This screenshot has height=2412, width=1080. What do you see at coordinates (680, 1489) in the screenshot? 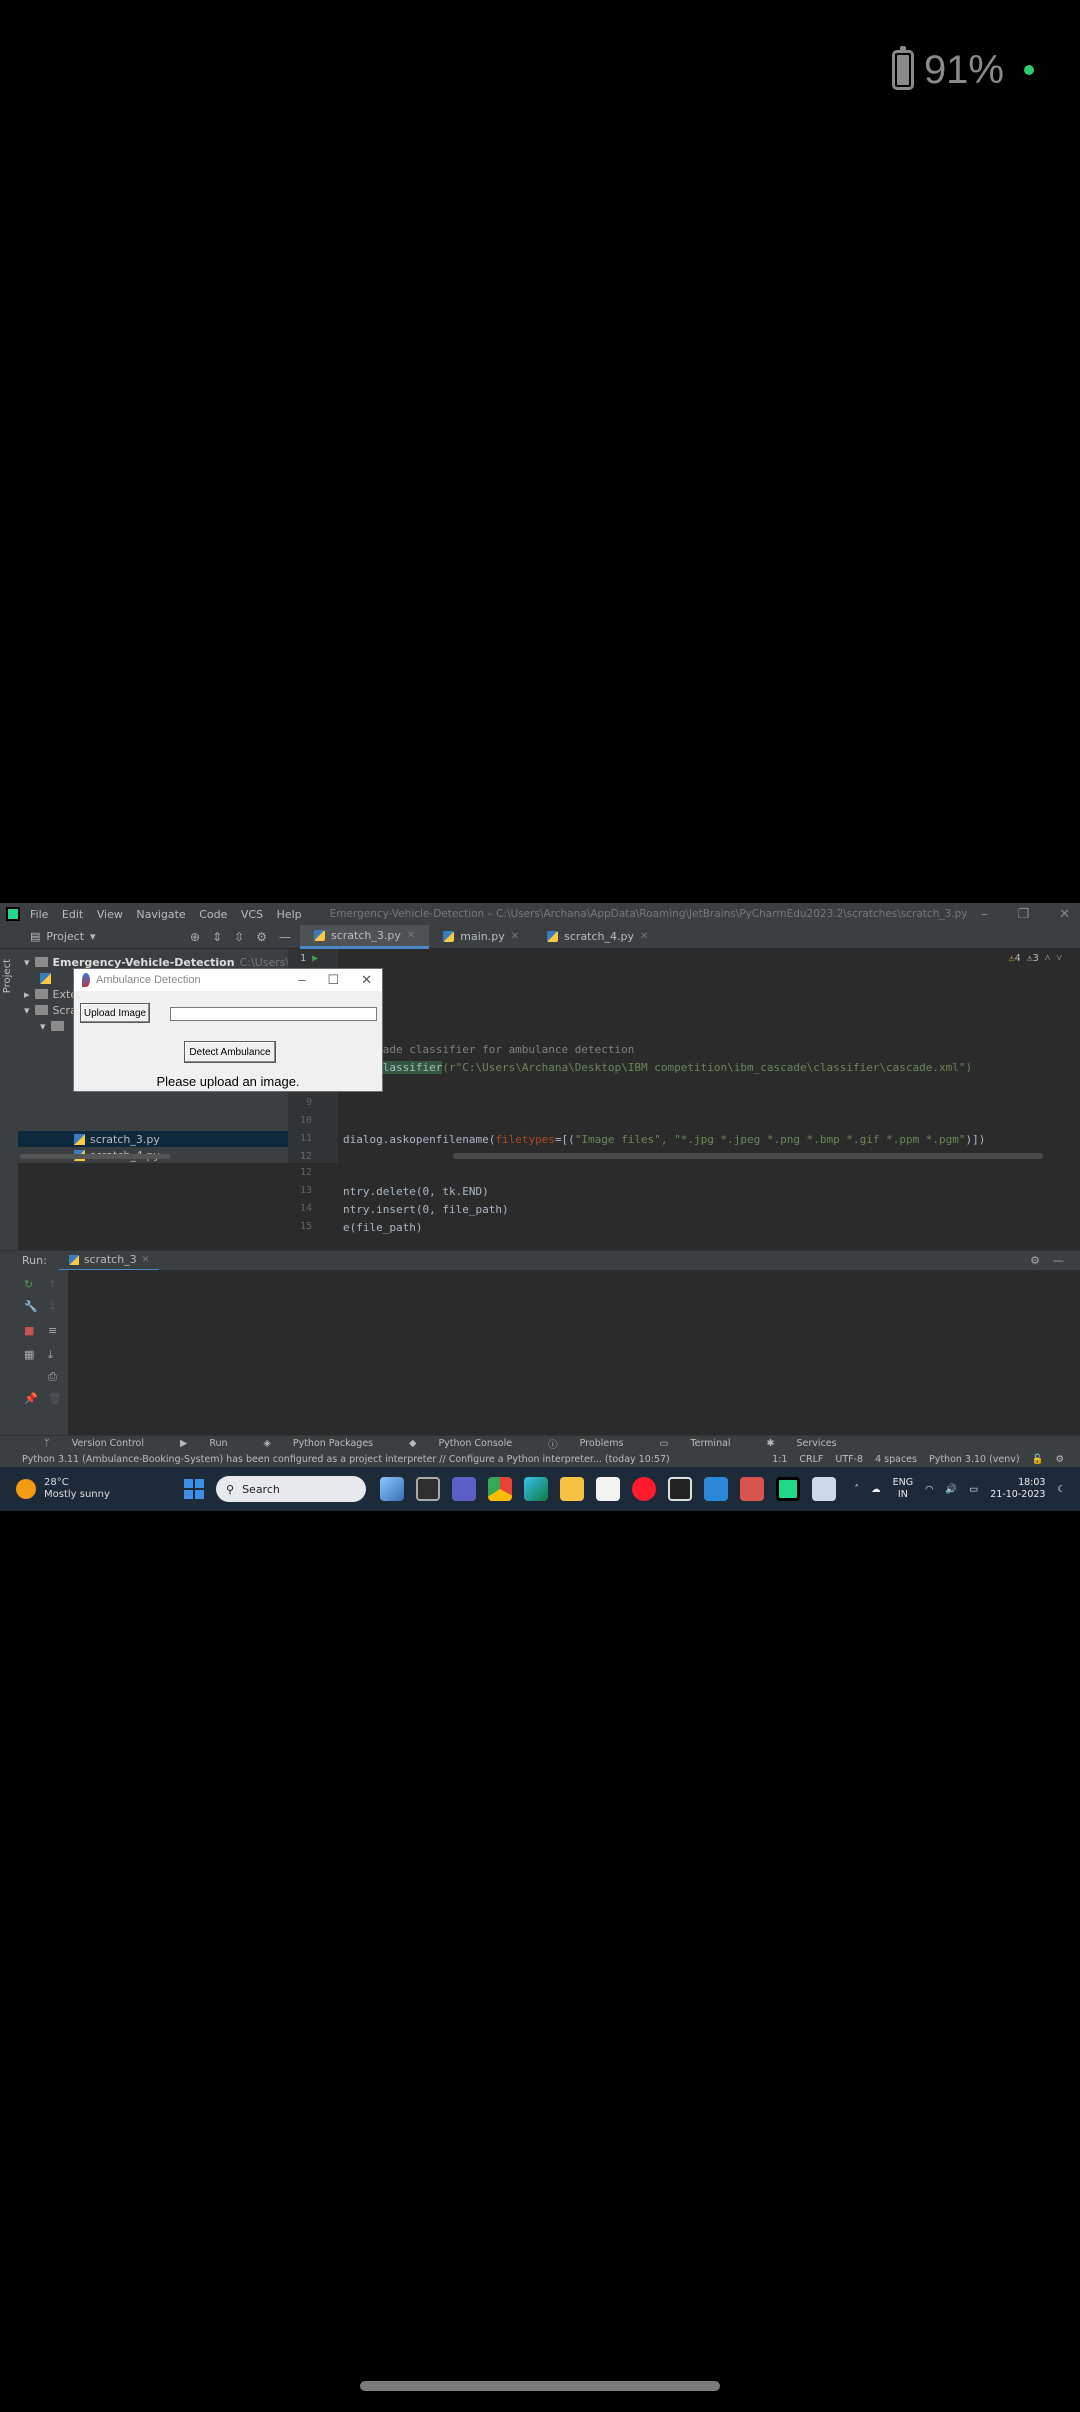
I see `unity-app-icon` at bounding box center [680, 1489].